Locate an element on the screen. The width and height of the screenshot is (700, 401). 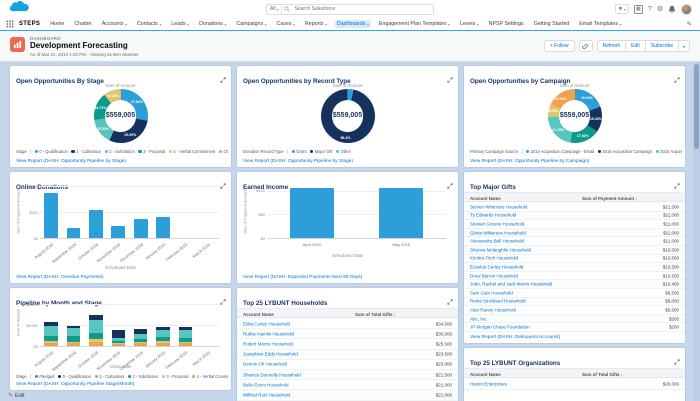
account-name-link: Steven Whitmore Household is located at coordinates (498, 206).